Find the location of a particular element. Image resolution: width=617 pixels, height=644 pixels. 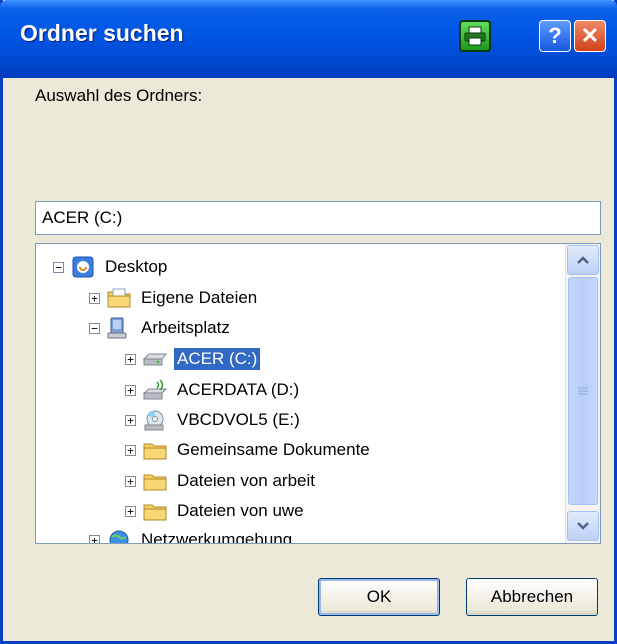

computer-icon is located at coordinates (117, 328).